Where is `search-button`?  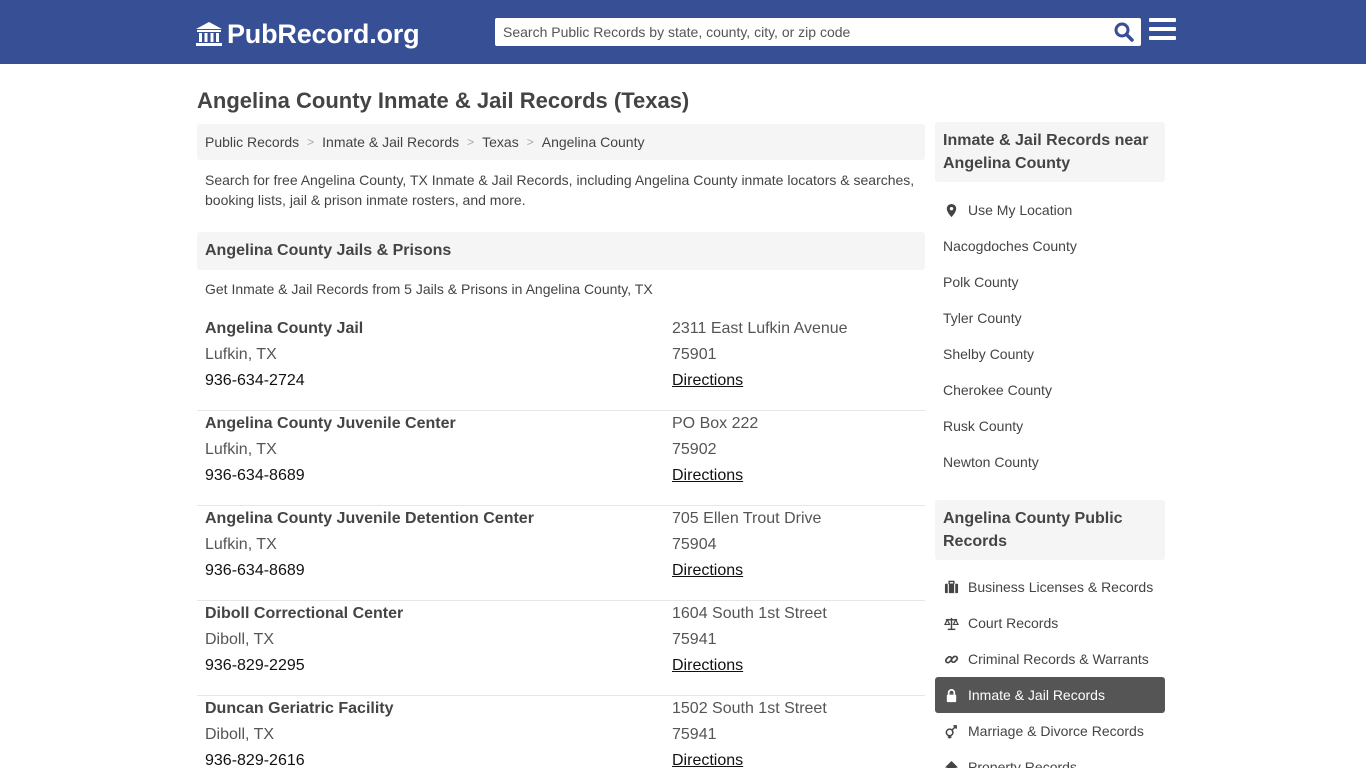
search-button is located at coordinates (1124, 32).